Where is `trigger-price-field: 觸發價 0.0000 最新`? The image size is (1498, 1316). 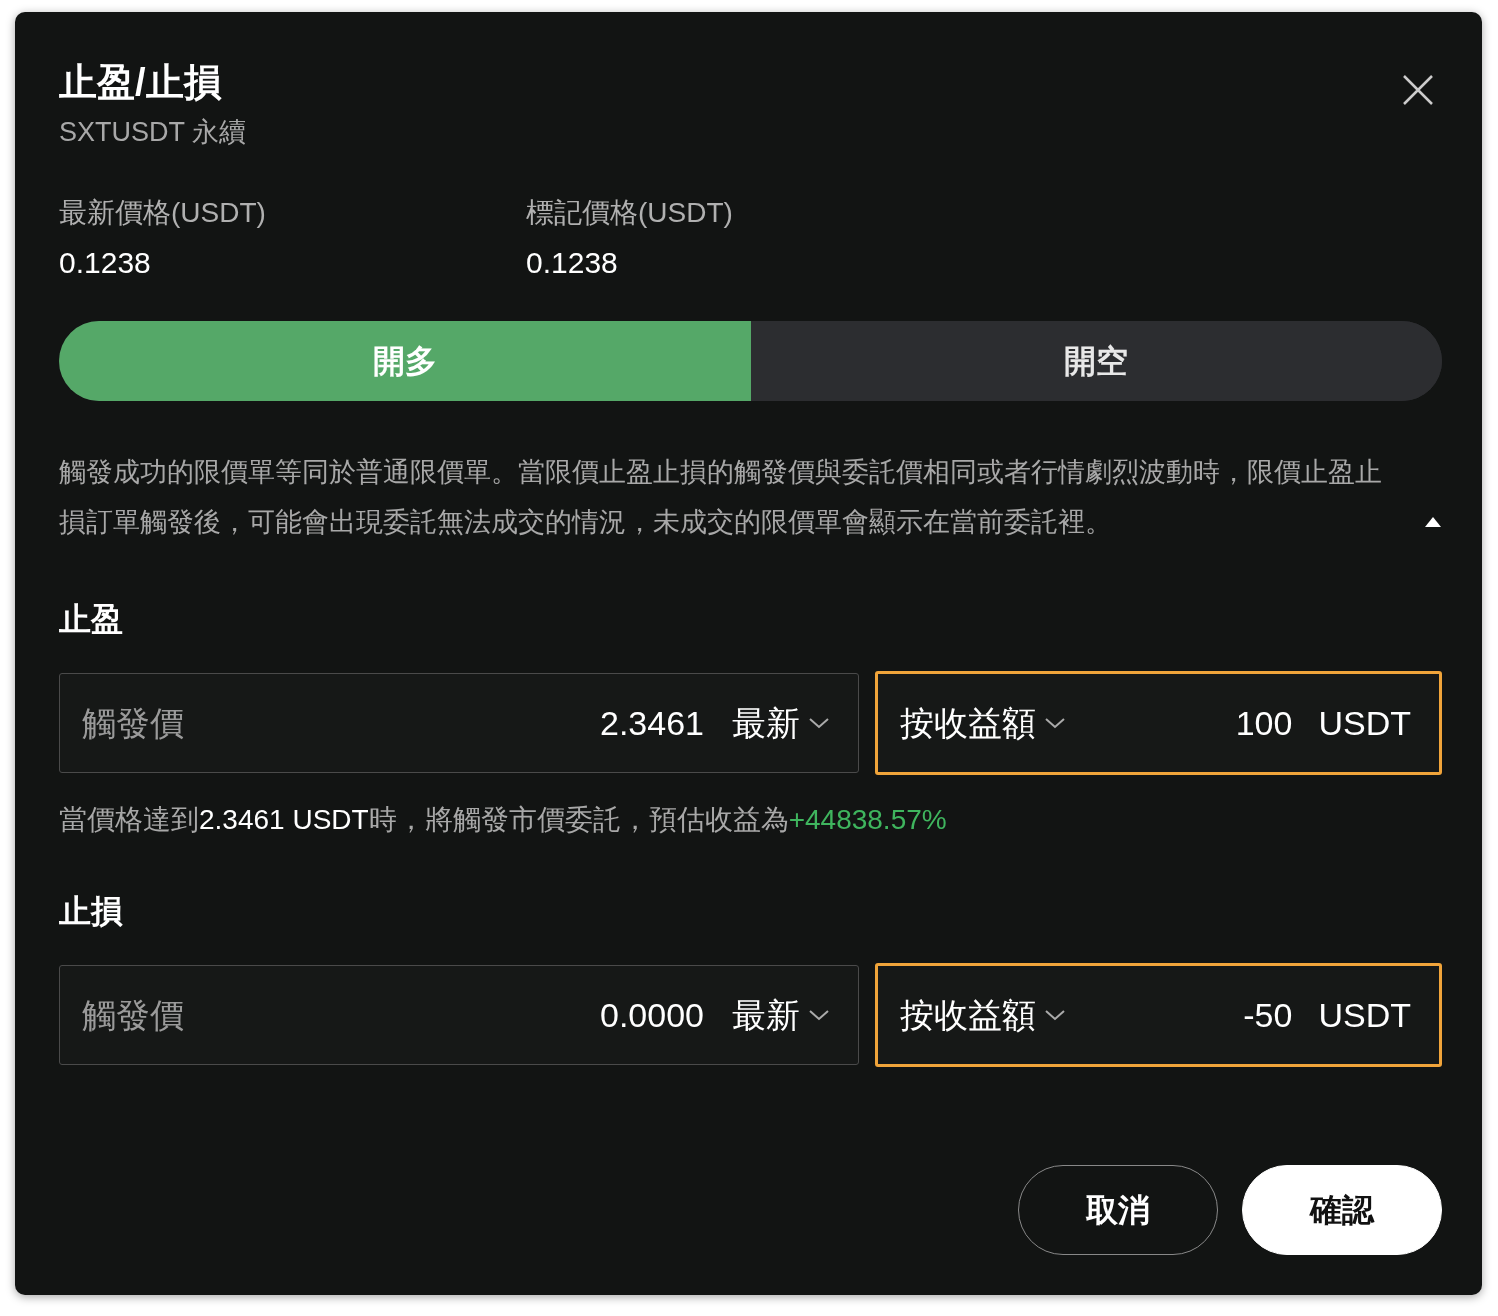
trigger-price-field: 觸發價 0.0000 最新 is located at coordinates (459, 1015).